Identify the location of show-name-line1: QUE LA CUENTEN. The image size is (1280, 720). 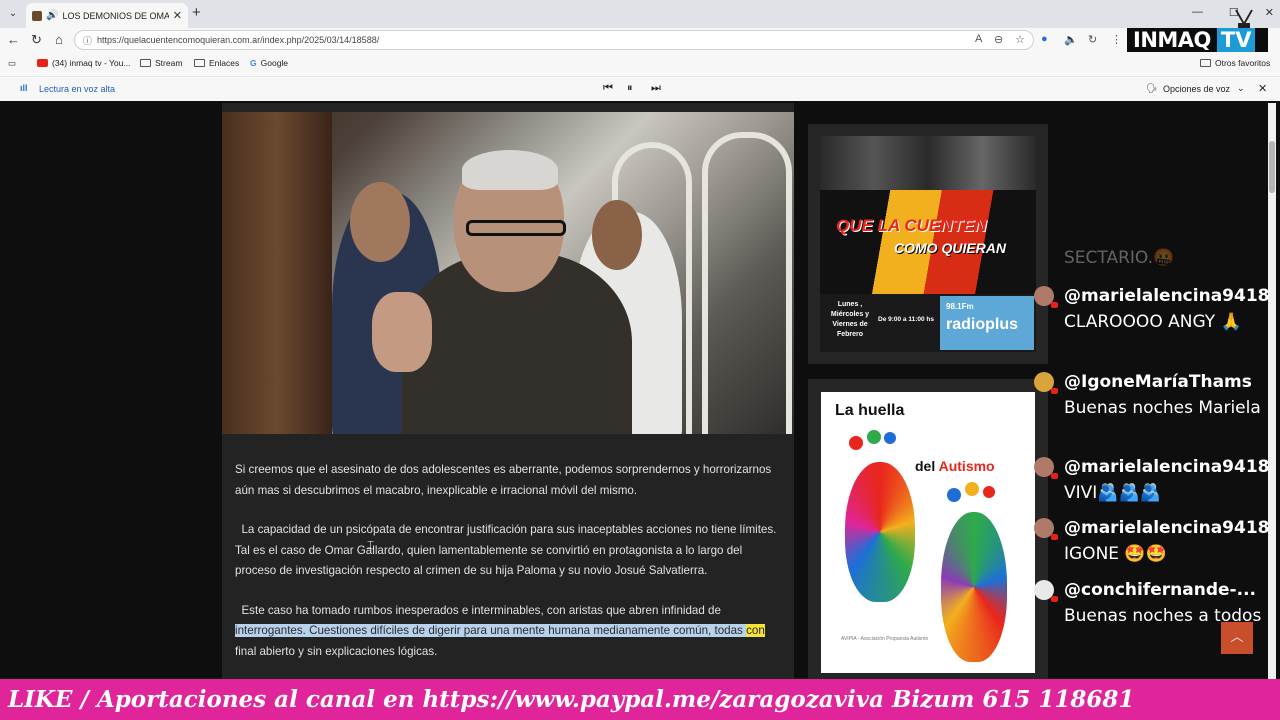
(911, 225).